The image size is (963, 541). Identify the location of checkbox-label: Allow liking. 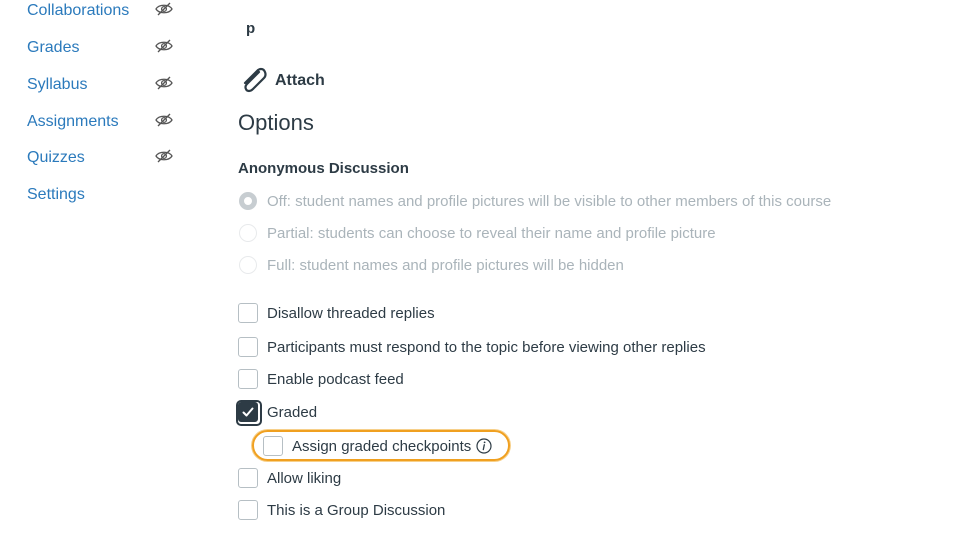
(304, 478).